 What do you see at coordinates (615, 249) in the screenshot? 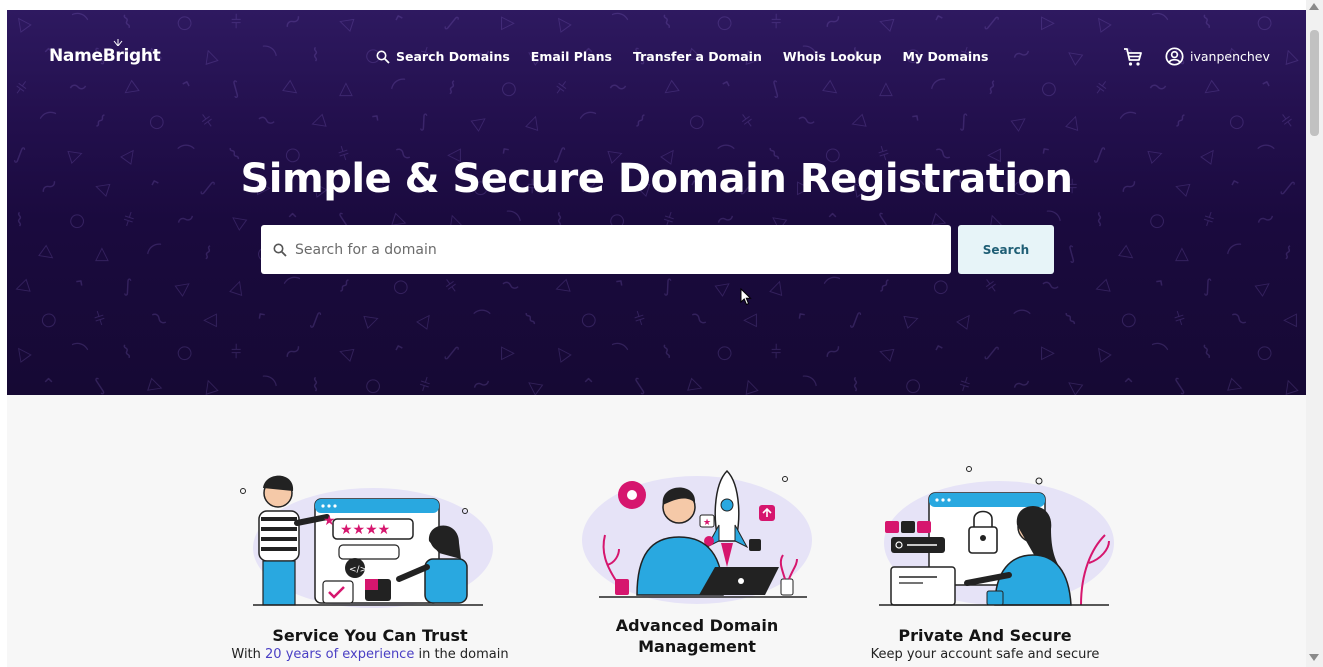
I see `domain-search-input` at bounding box center [615, 249].